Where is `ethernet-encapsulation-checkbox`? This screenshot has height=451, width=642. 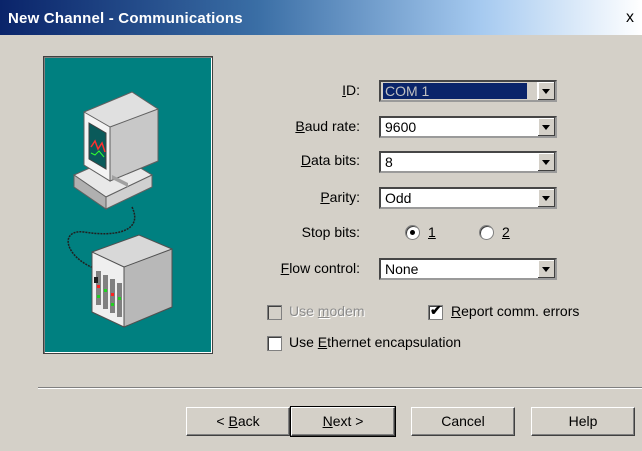
ethernet-encapsulation-checkbox is located at coordinates (274, 343).